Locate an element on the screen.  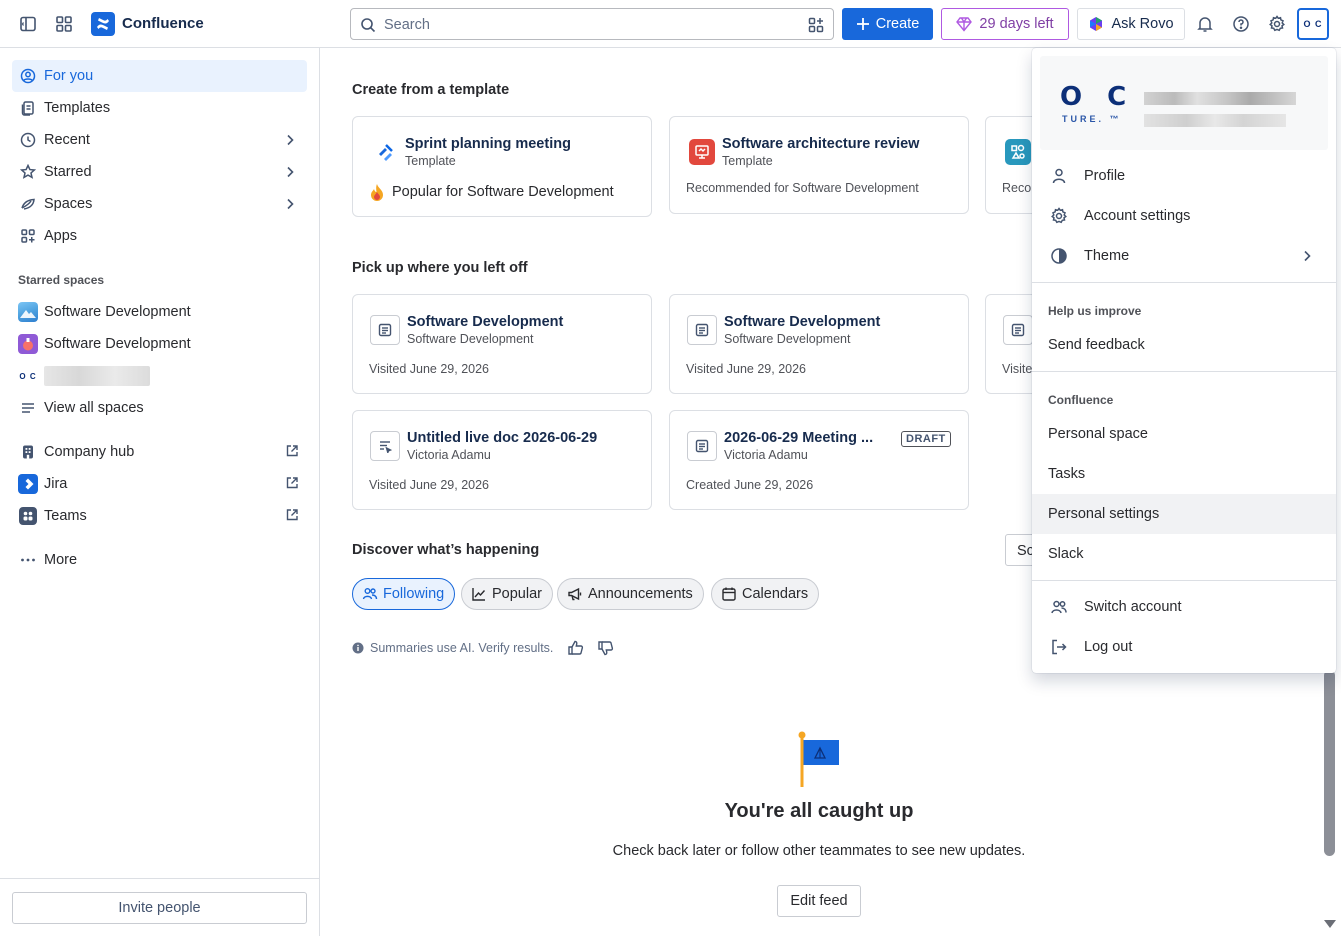
sidebar-link-jira: Jira is located at coordinates (159, 484).